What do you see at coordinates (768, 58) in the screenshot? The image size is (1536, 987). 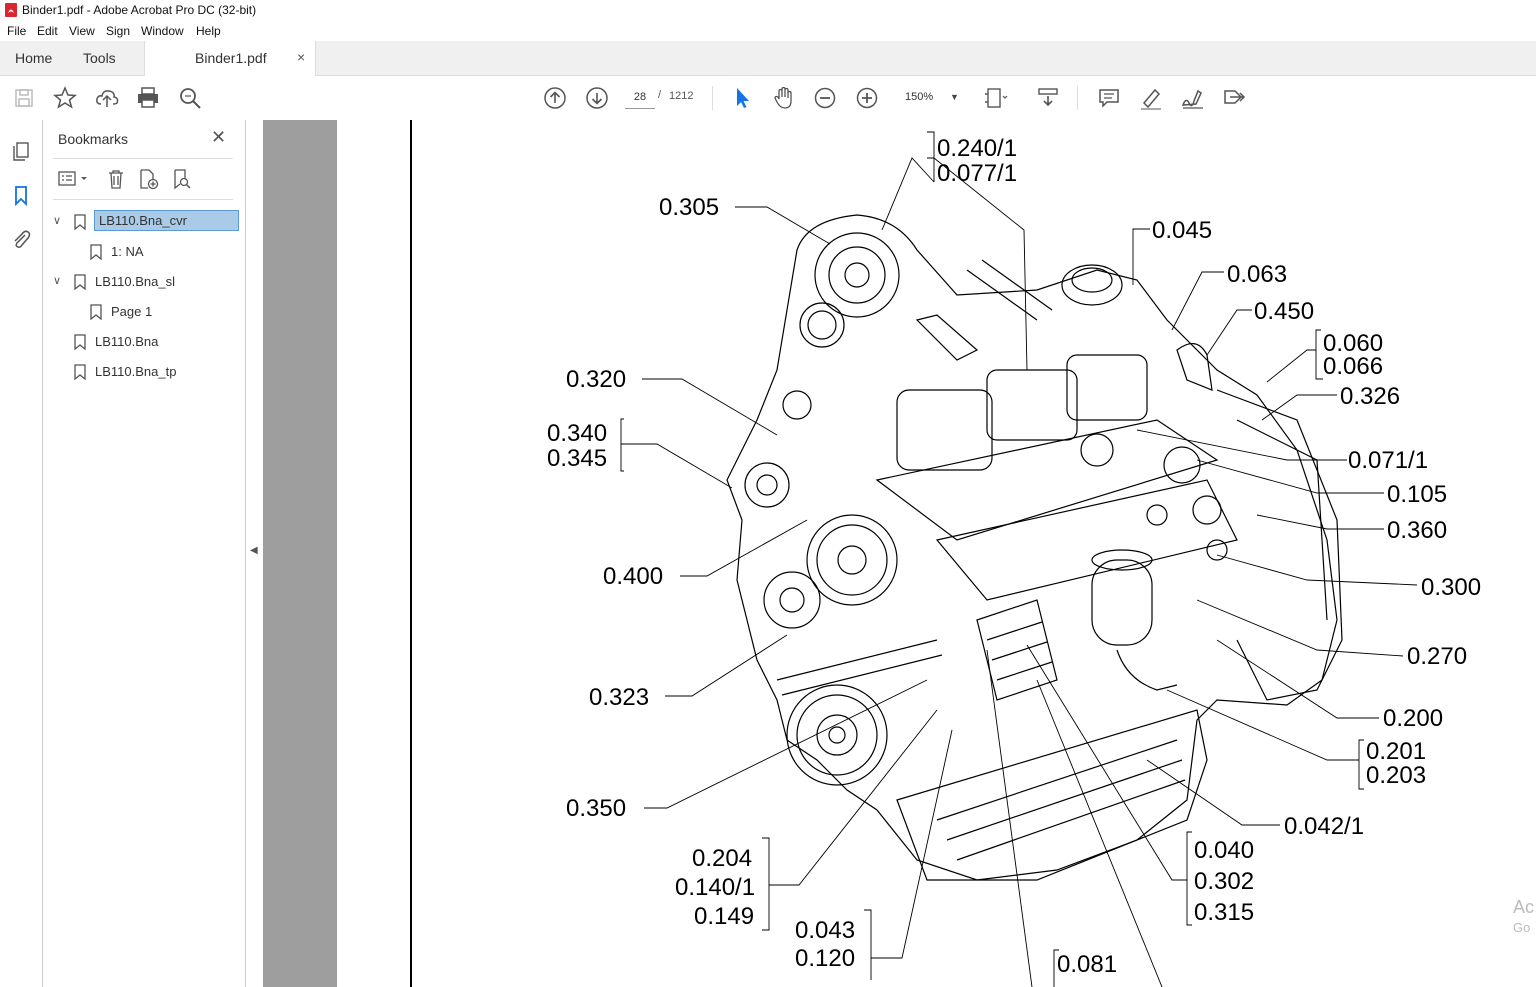 I see `tab-bar: Home Tools Binder1.pdf ×` at bounding box center [768, 58].